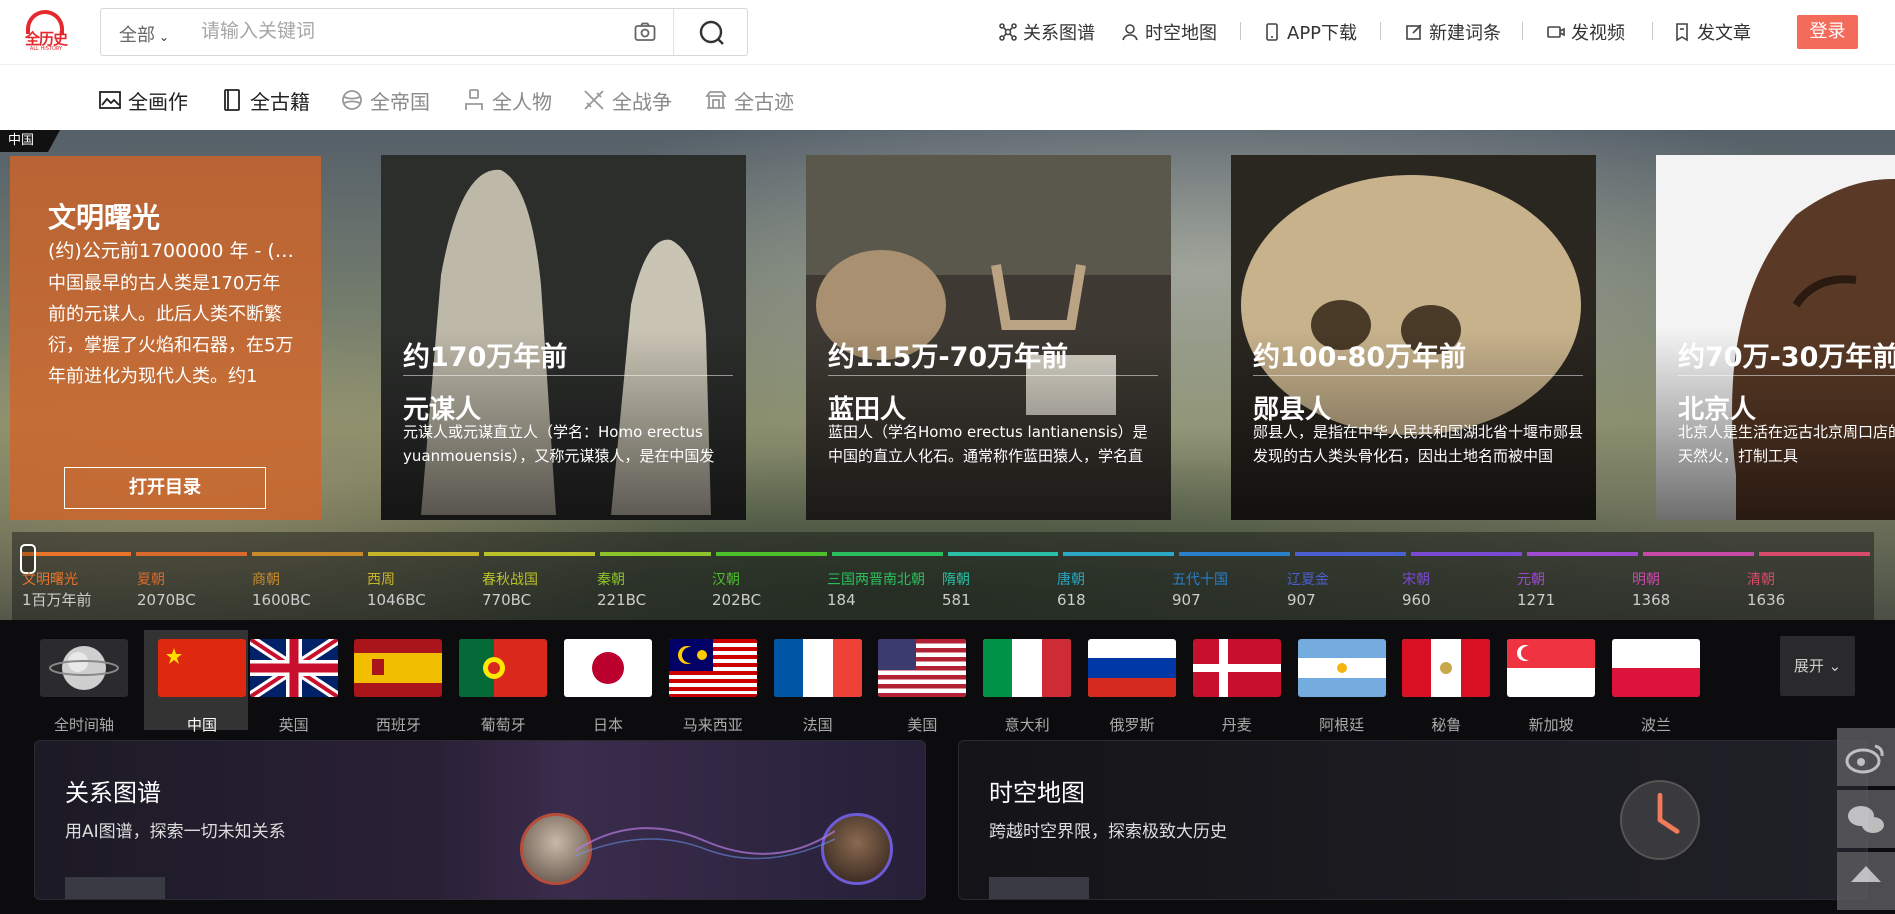  I want to click on timeline-dynasty: 隋朝 581, so click(956, 590).